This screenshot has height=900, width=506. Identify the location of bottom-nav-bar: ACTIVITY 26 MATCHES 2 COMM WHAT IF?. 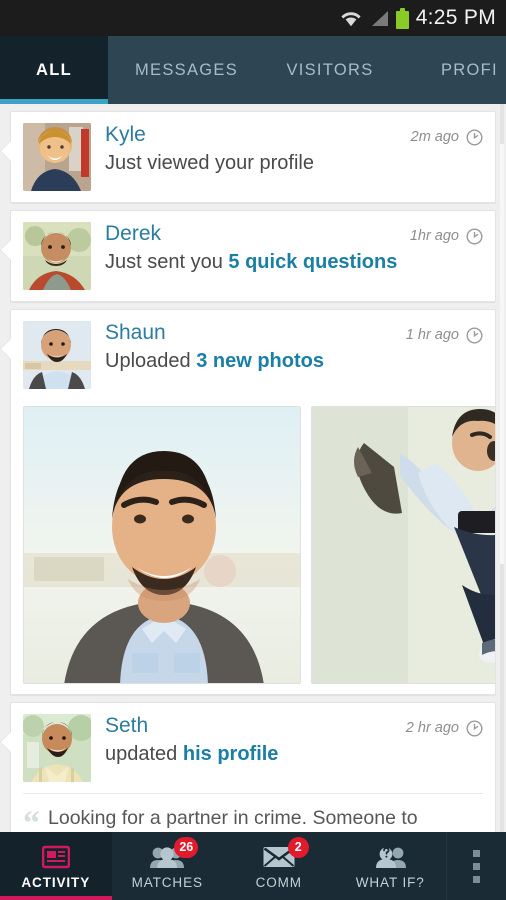
(253, 866).